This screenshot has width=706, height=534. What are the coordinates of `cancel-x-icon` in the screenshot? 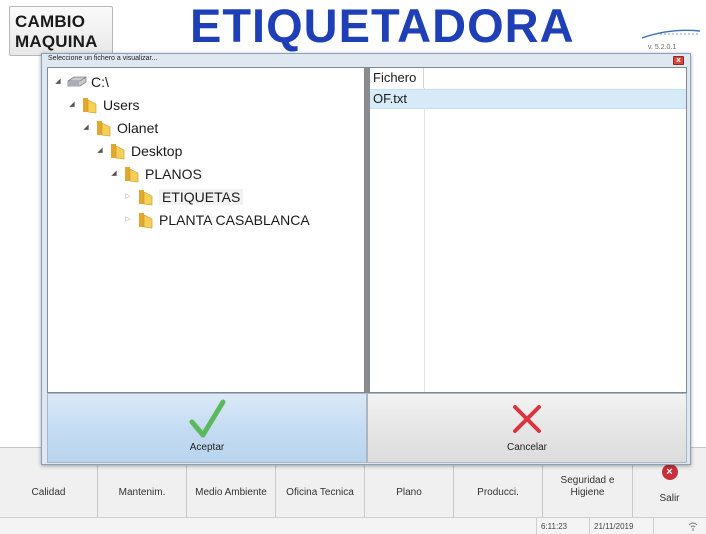 It's located at (527, 419).